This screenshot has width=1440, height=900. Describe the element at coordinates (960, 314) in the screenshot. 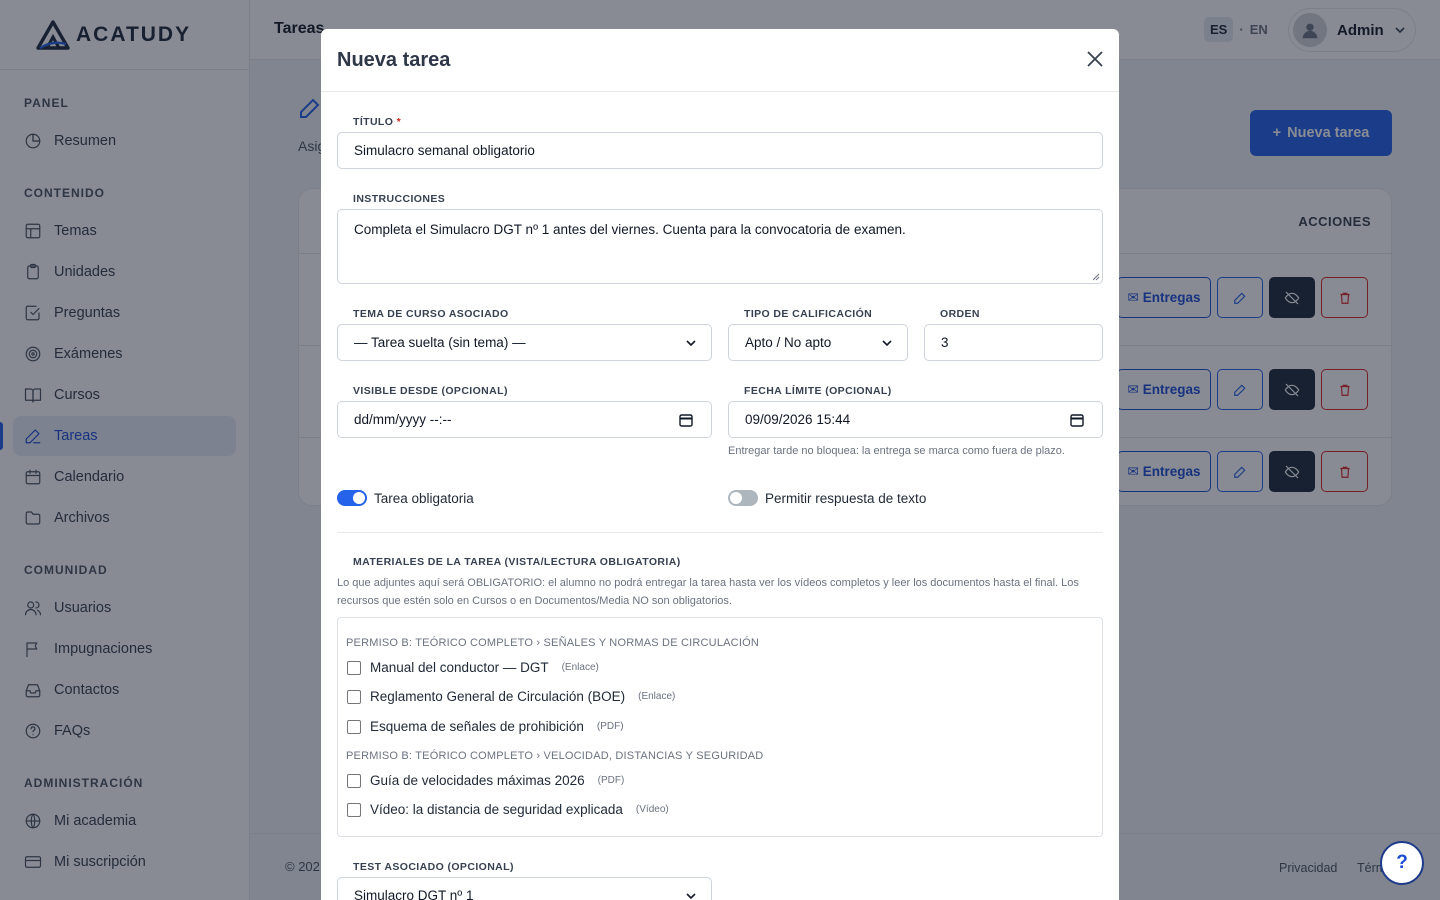

I see `orden-label: ORDEN` at that location.